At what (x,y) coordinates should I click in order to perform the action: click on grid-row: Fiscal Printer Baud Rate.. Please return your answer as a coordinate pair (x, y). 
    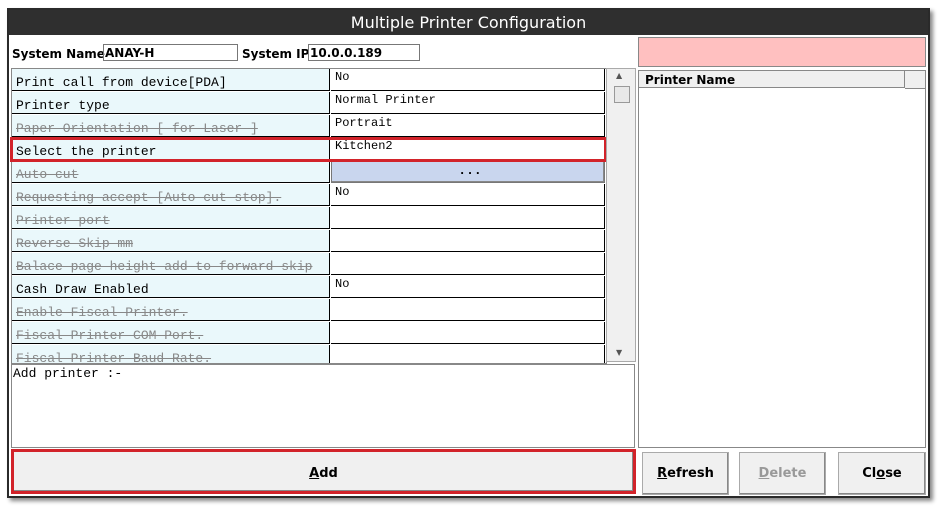
    Looking at the image, I should click on (309, 354).